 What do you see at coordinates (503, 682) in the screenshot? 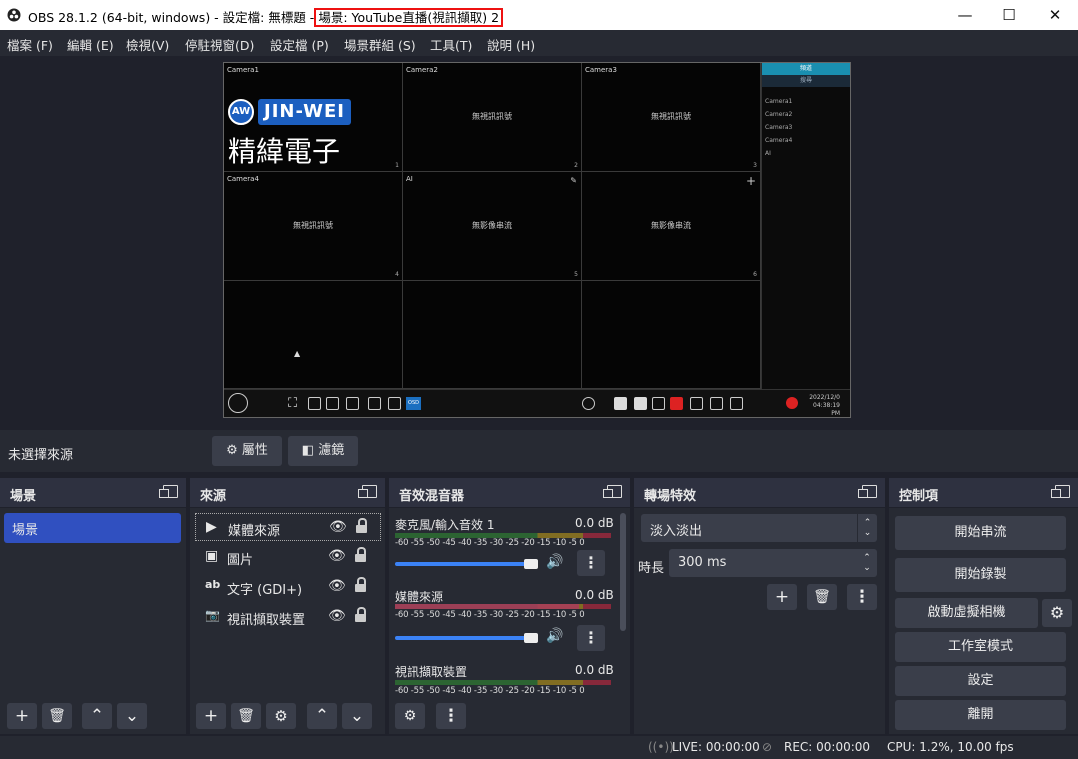
I see `volume-meter` at bounding box center [503, 682].